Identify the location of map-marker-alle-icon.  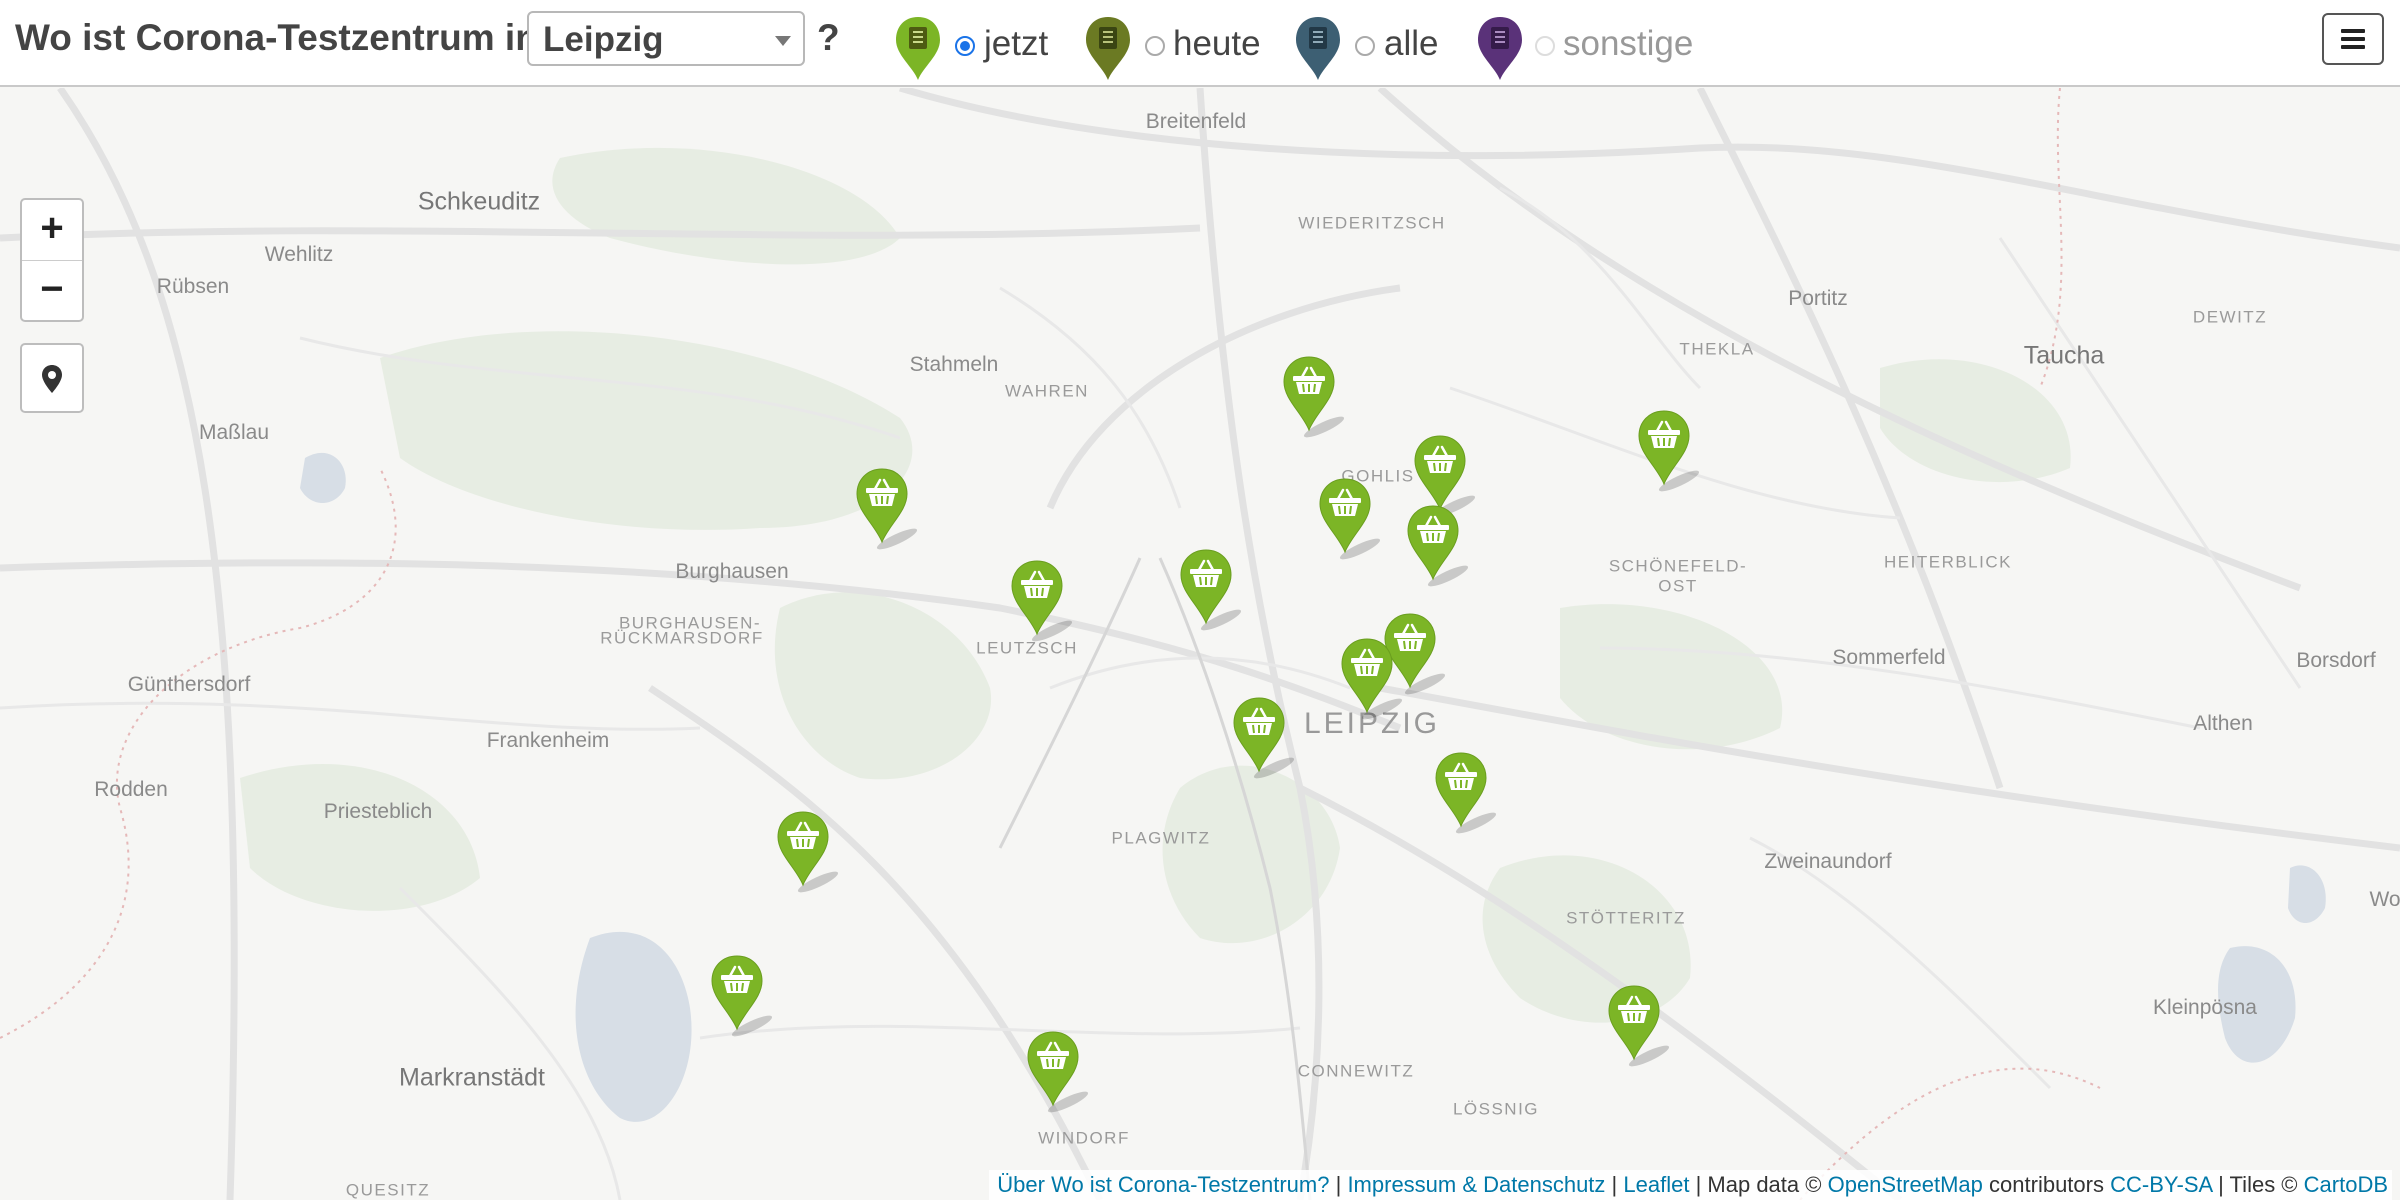
(1318, 48).